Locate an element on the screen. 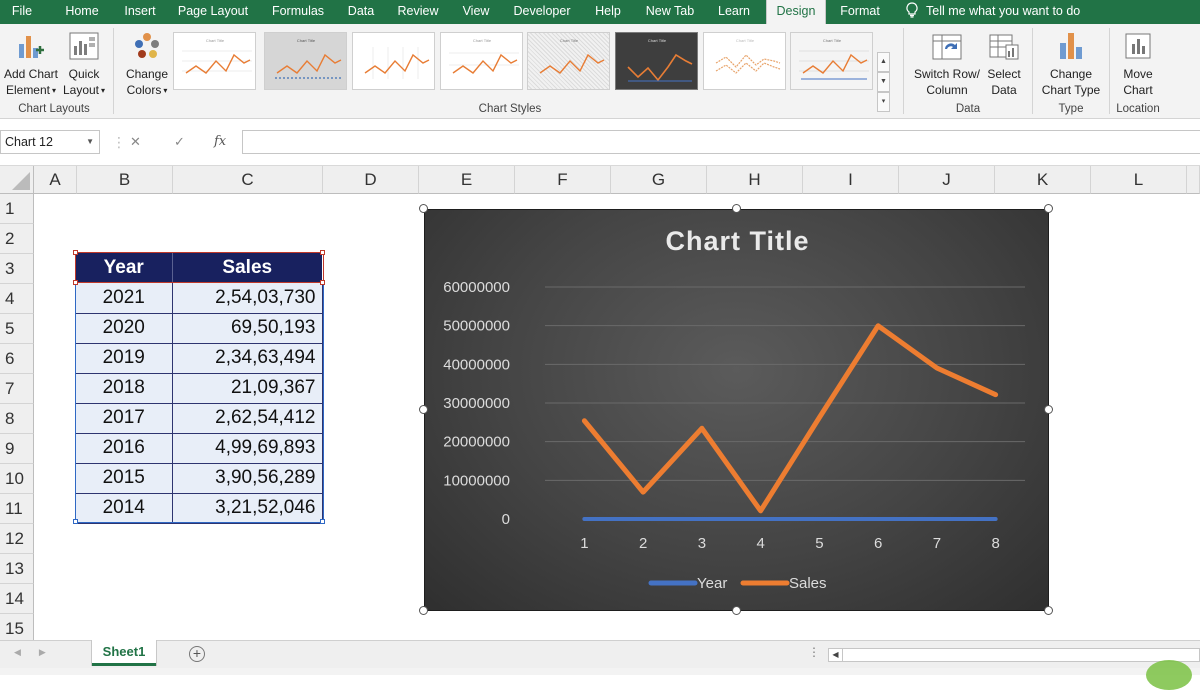  row-header-4: 4 is located at coordinates (17, 299).